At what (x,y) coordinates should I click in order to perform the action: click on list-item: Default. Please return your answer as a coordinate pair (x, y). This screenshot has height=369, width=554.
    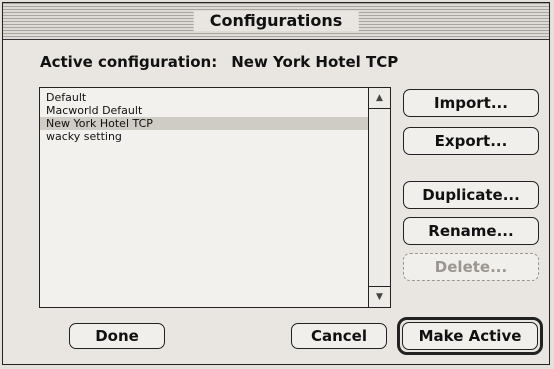
    Looking at the image, I should click on (204, 97).